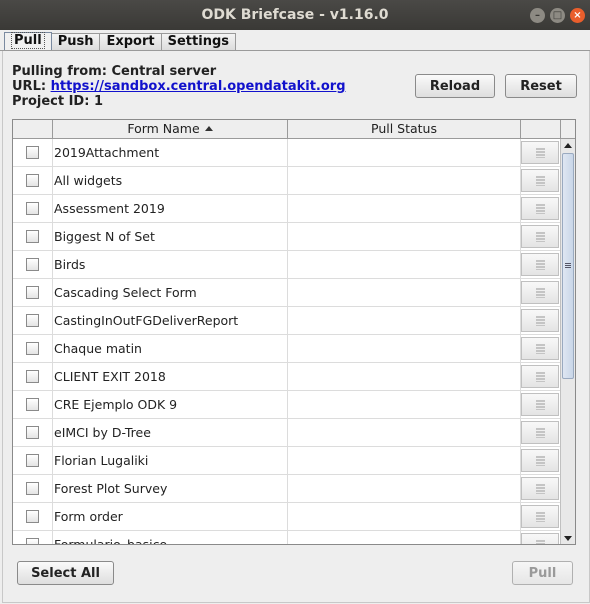  What do you see at coordinates (568, 538) in the screenshot?
I see `scroll-down-icon` at bounding box center [568, 538].